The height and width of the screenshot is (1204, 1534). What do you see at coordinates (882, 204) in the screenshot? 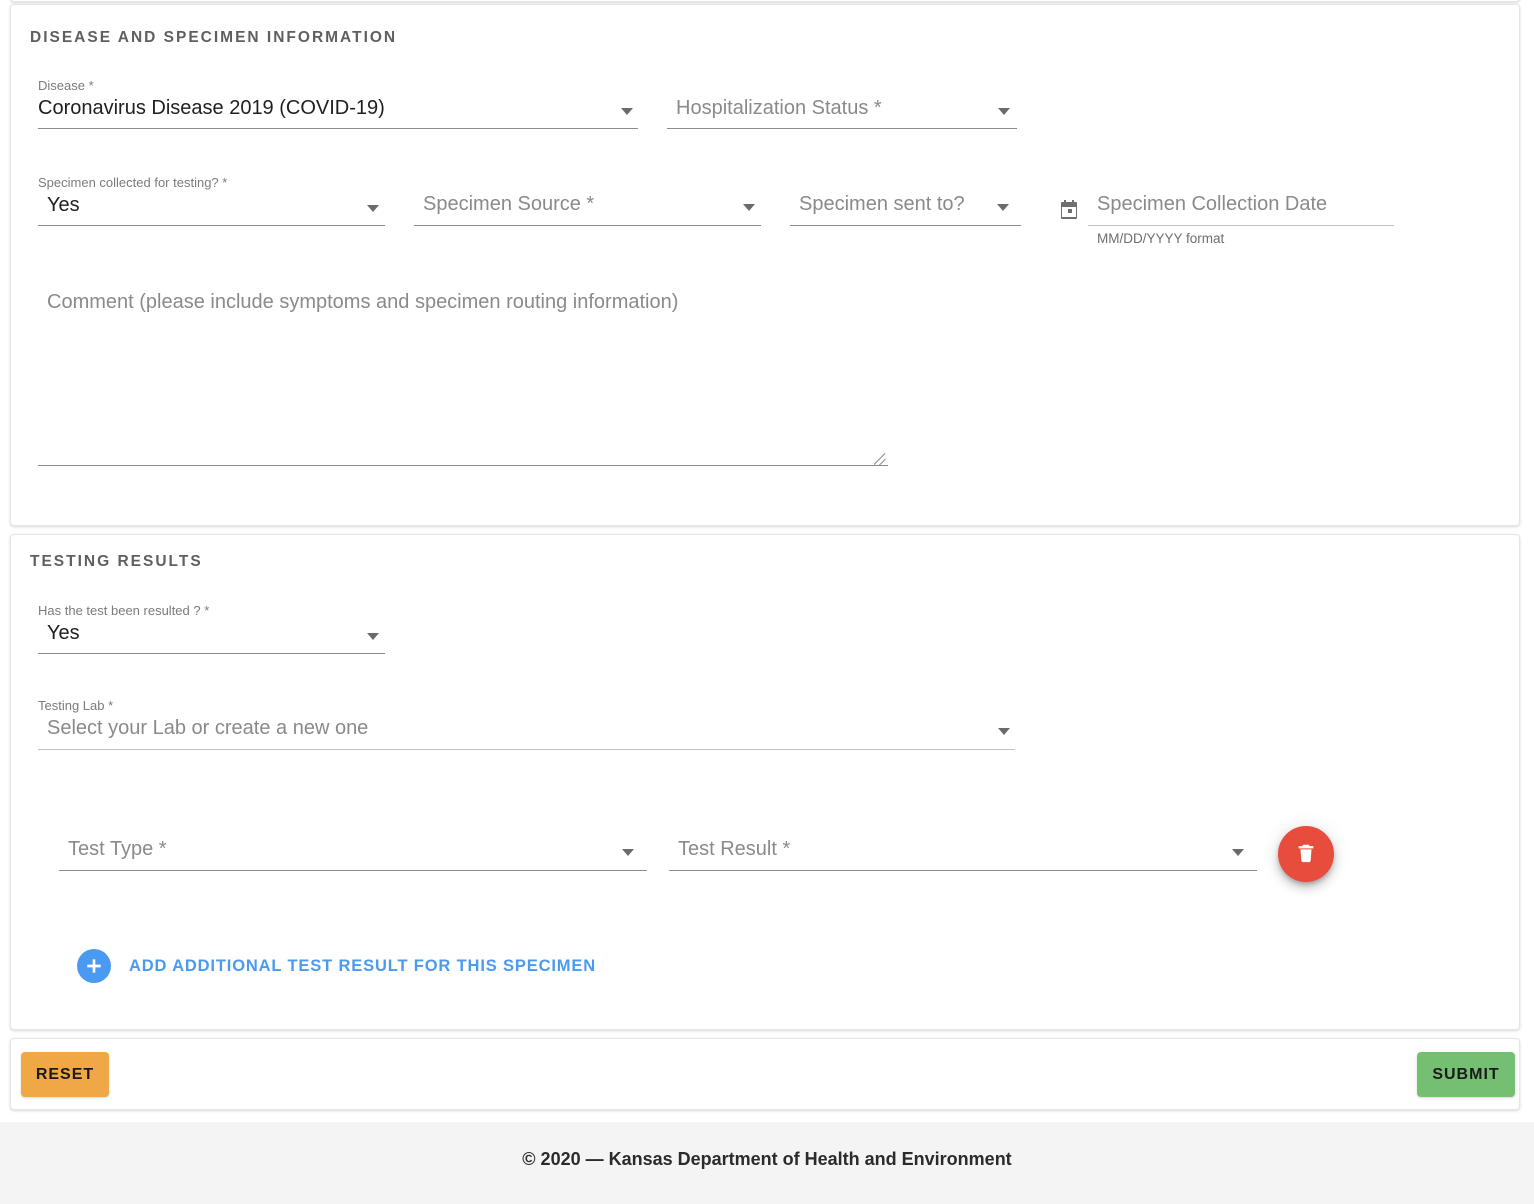
I see `specimen-sent-to-placeholder: Specimen sent to?` at bounding box center [882, 204].